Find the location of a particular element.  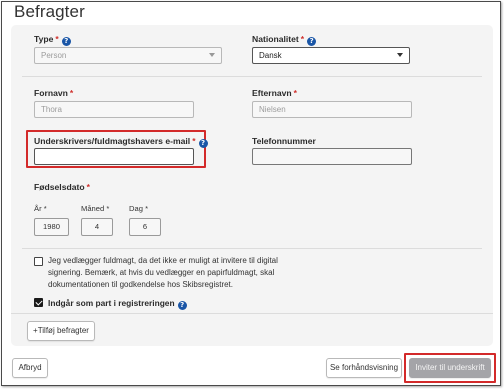

firstname-input: Thora is located at coordinates (114, 109).